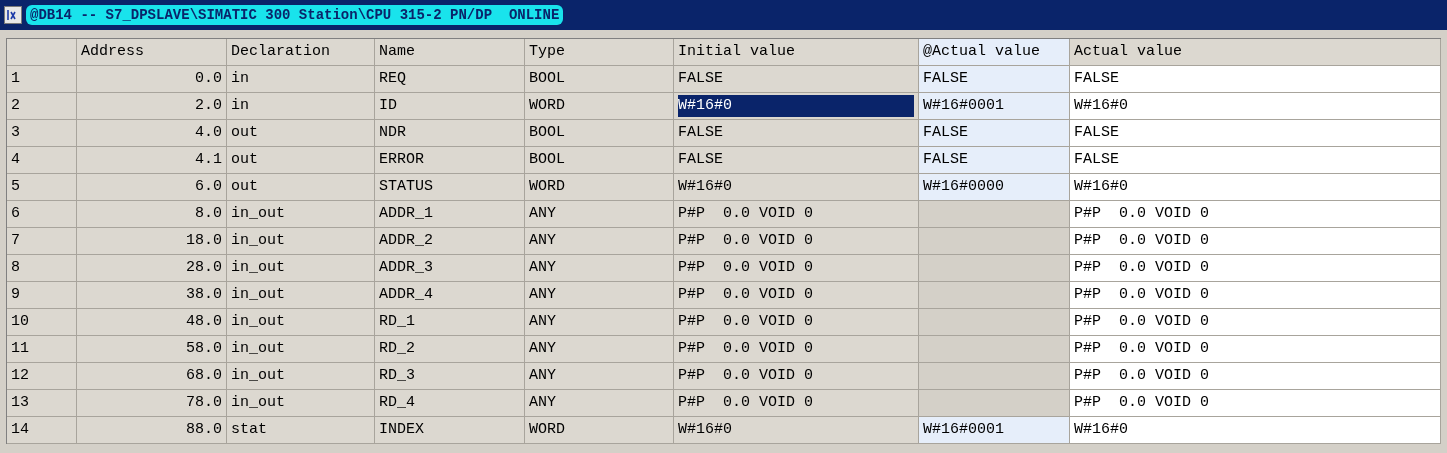  I want to click on table-cell: 0.0, so click(152, 79).